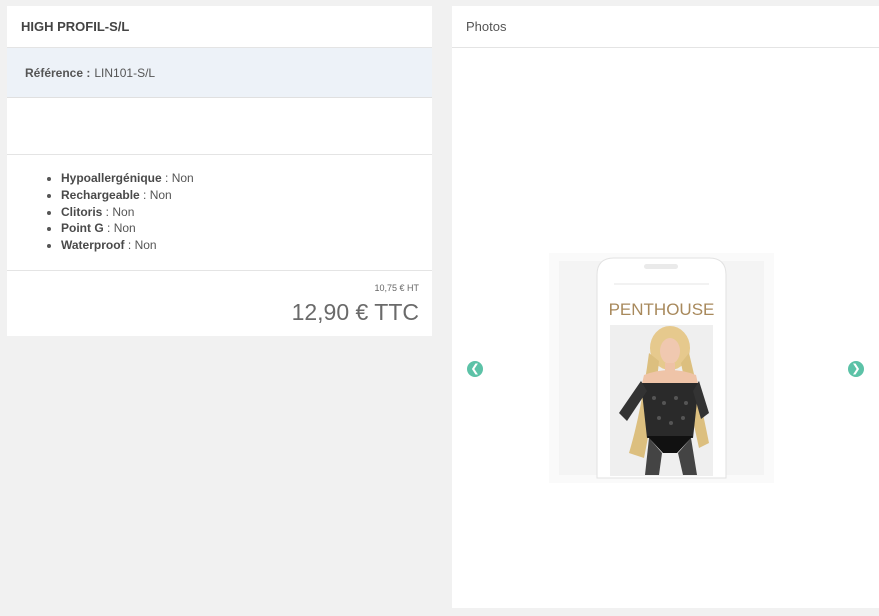  I want to click on feature-item-rechargeable: Rechargeable : Non, so click(246, 195).